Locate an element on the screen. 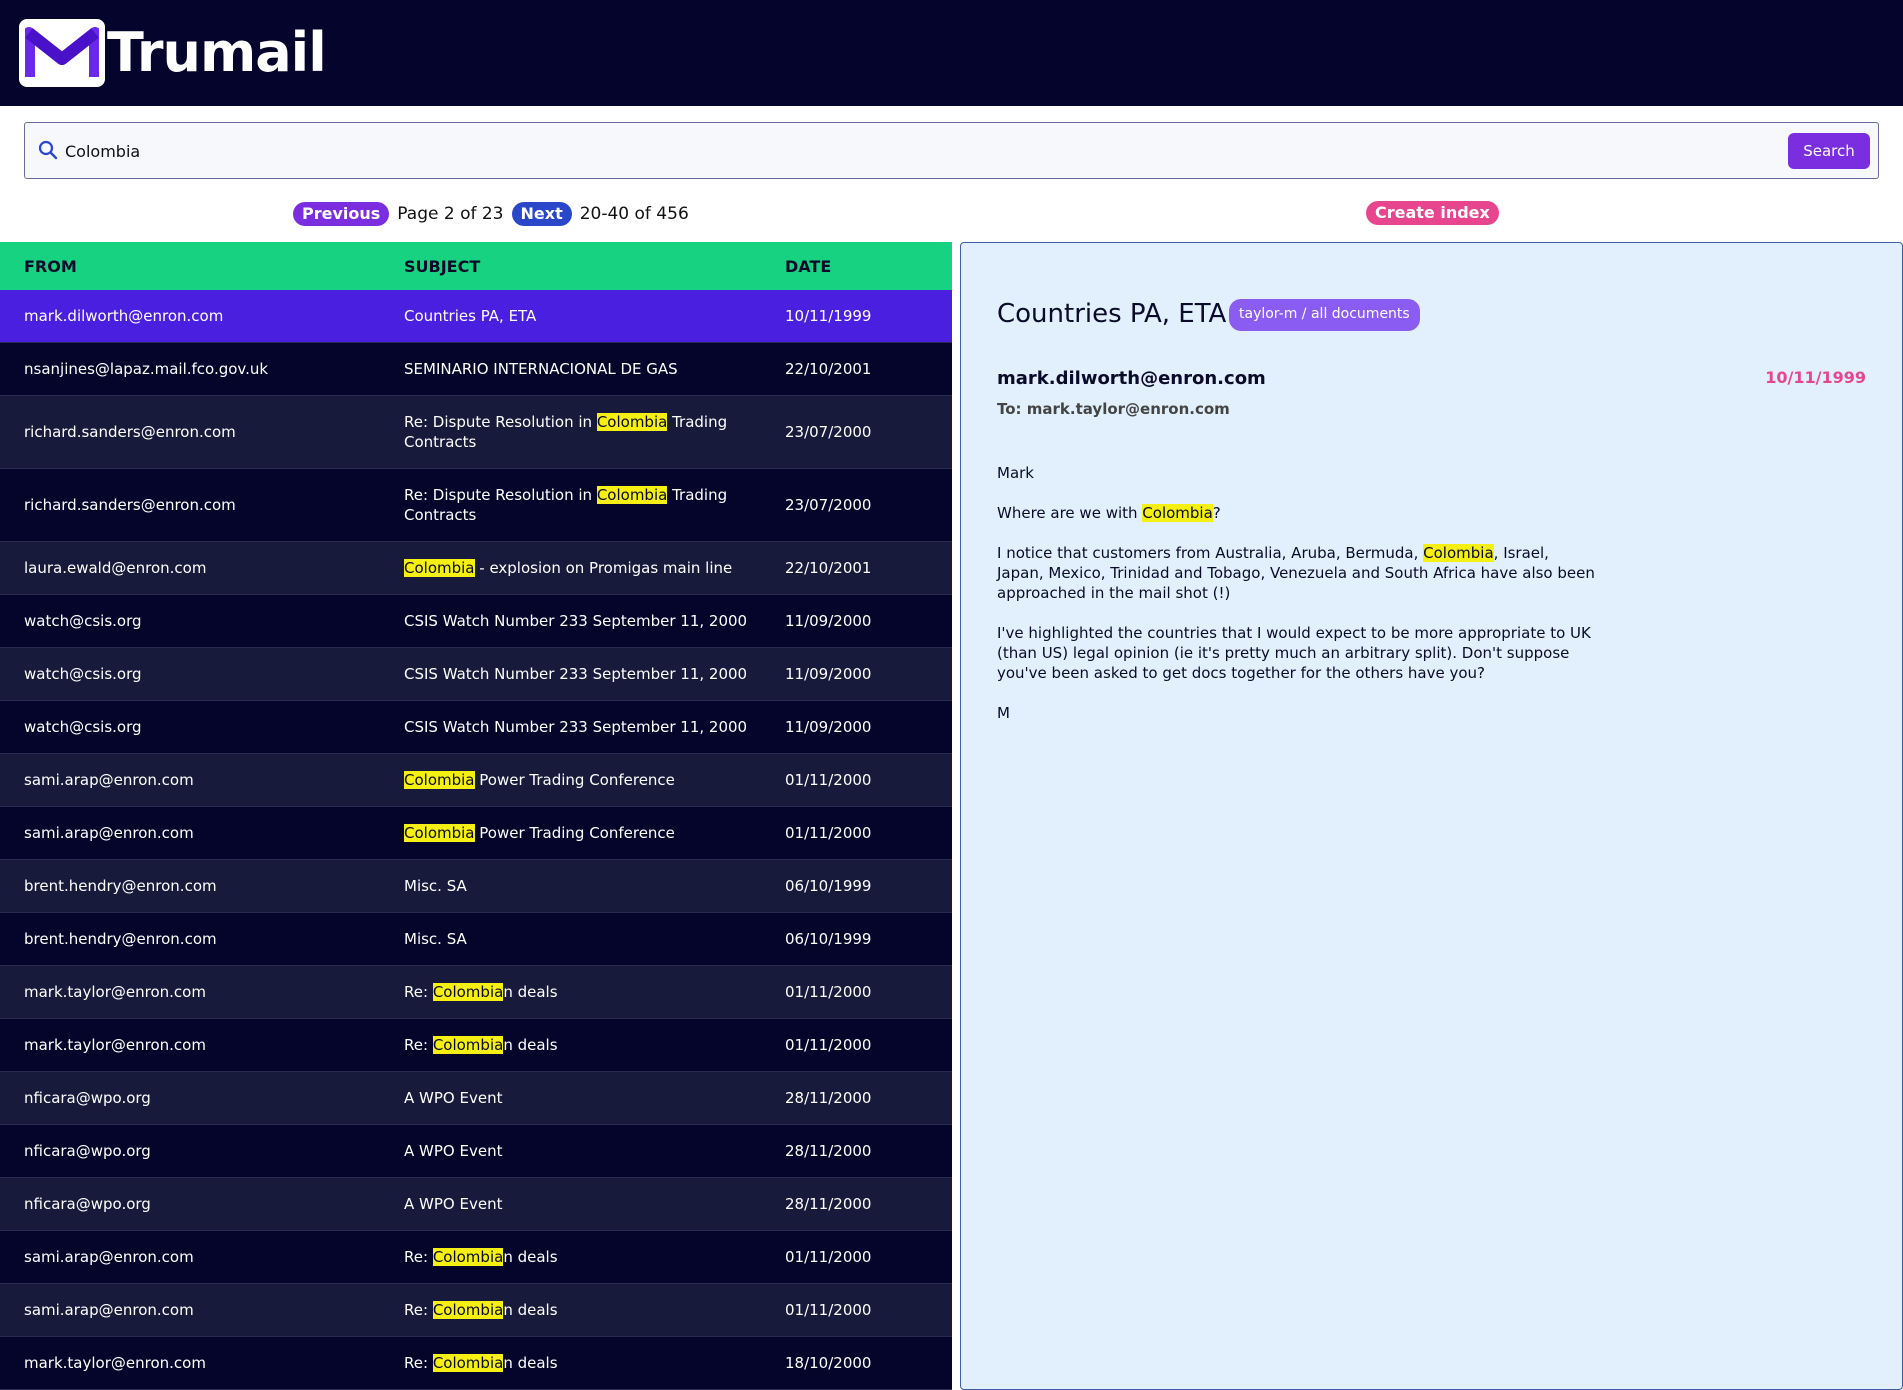 The width and height of the screenshot is (1903, 1390). email-subject: SEMINARIO INTERNACIONAL DE GAS is located at coordinates (541, 369).